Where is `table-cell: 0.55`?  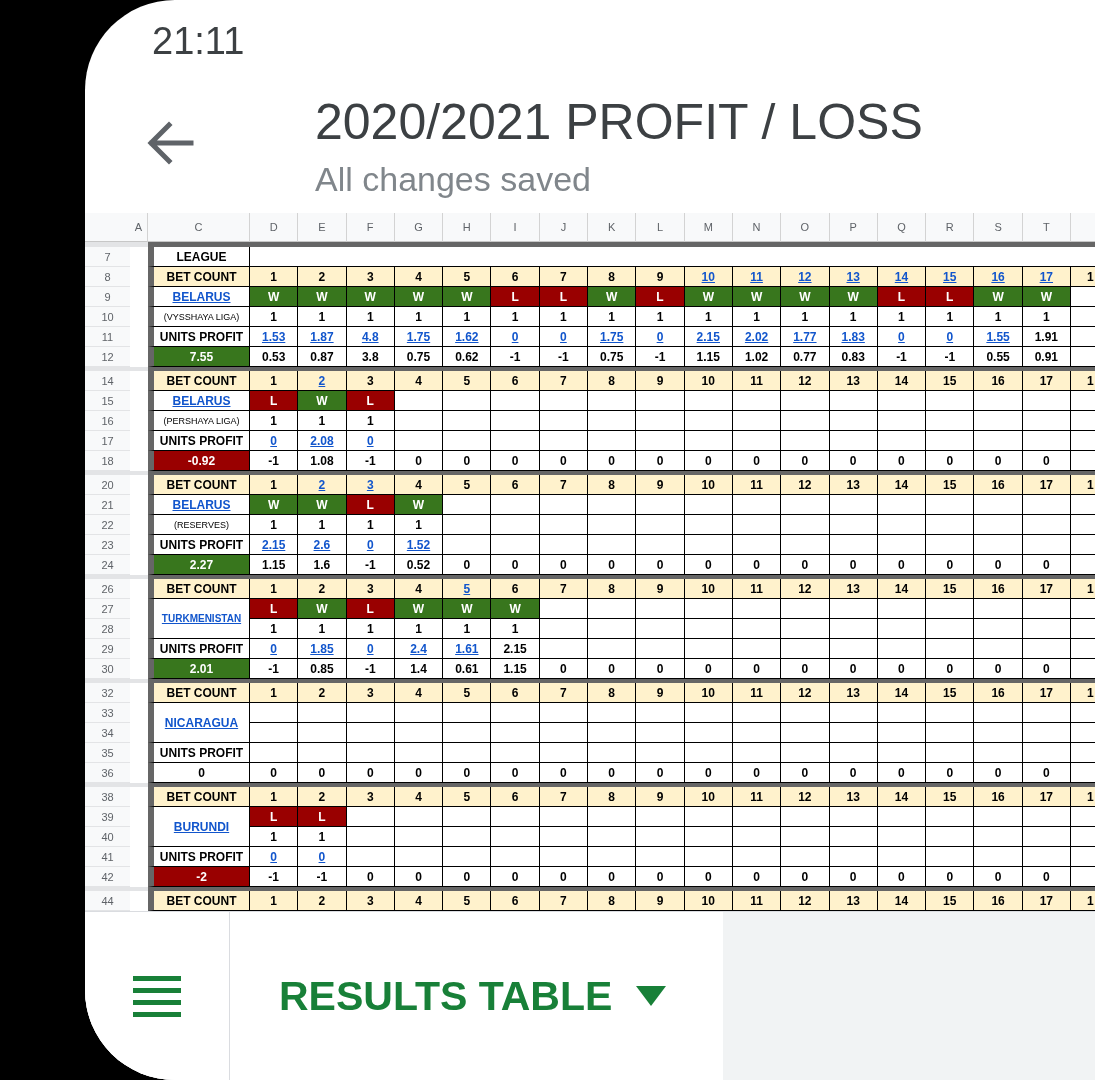 table-cell: 0.55 is located at coordinates (998, 357).